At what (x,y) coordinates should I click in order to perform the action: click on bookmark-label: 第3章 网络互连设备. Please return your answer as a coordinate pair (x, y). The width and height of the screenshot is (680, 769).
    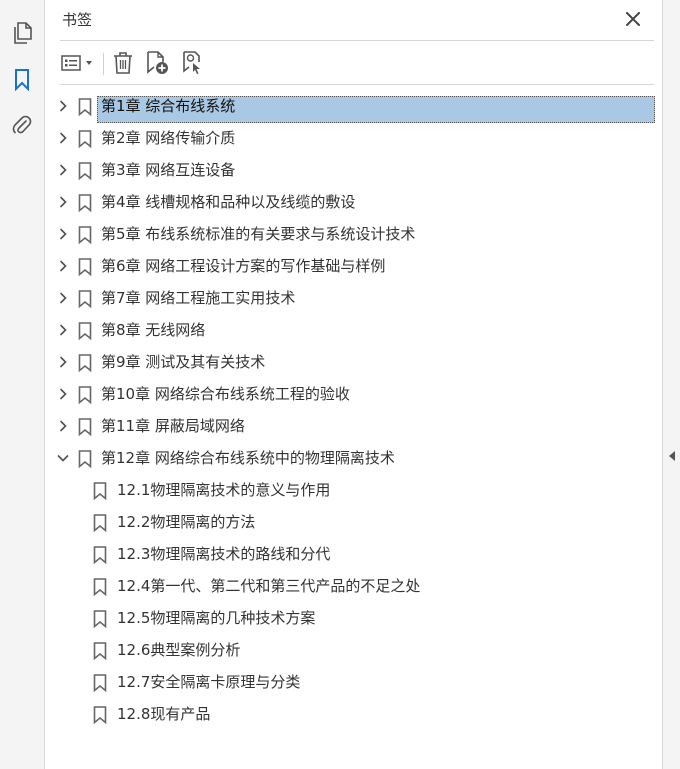
    Looking at the image, I should click on (168, 170).